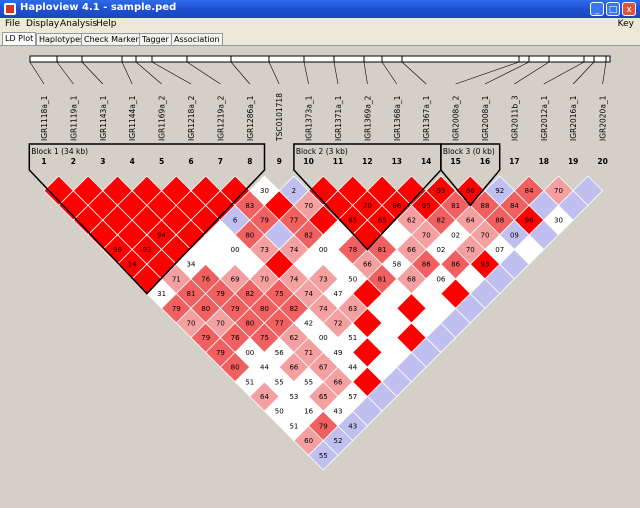 Image resolution: width=640 pixels, height=508 pixels. I want to click on ld-value-label: 71, so click(176, 279).